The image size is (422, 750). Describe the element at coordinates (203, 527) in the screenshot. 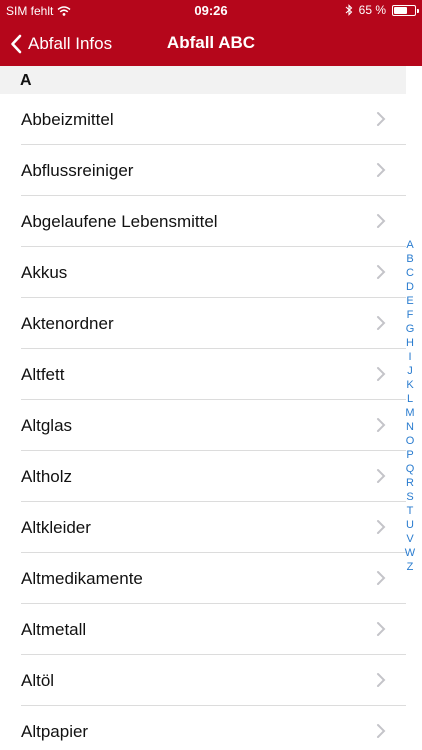

I see `list-item: Altkleider` at that location.